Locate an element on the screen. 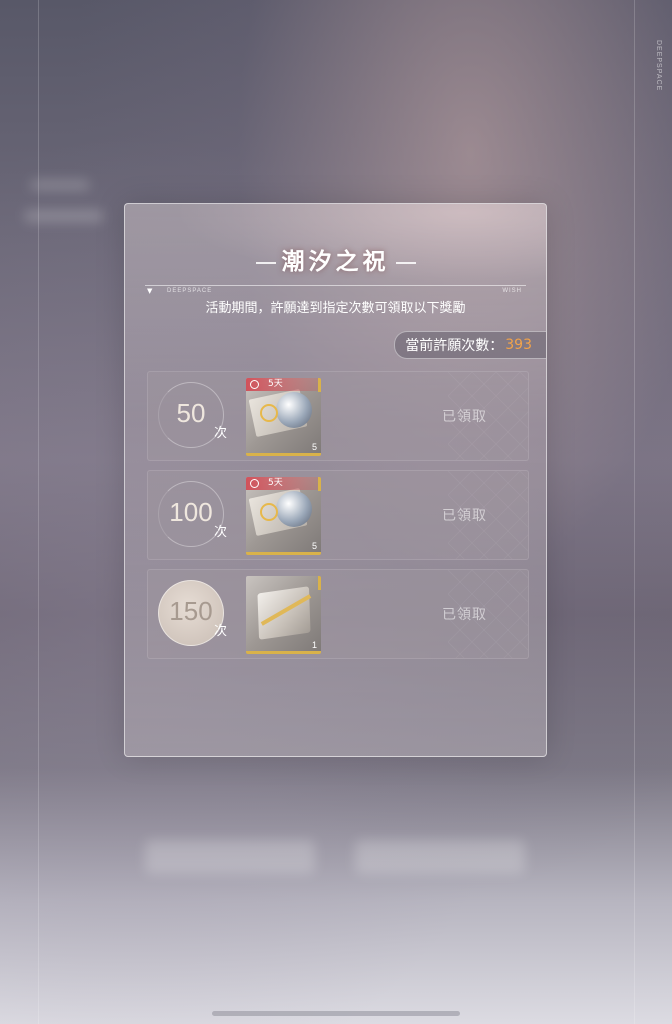 This screenshot has width=672, height=1024. panel-title-wrap: 潮汐之祝 is located at coordinates (335, 259).